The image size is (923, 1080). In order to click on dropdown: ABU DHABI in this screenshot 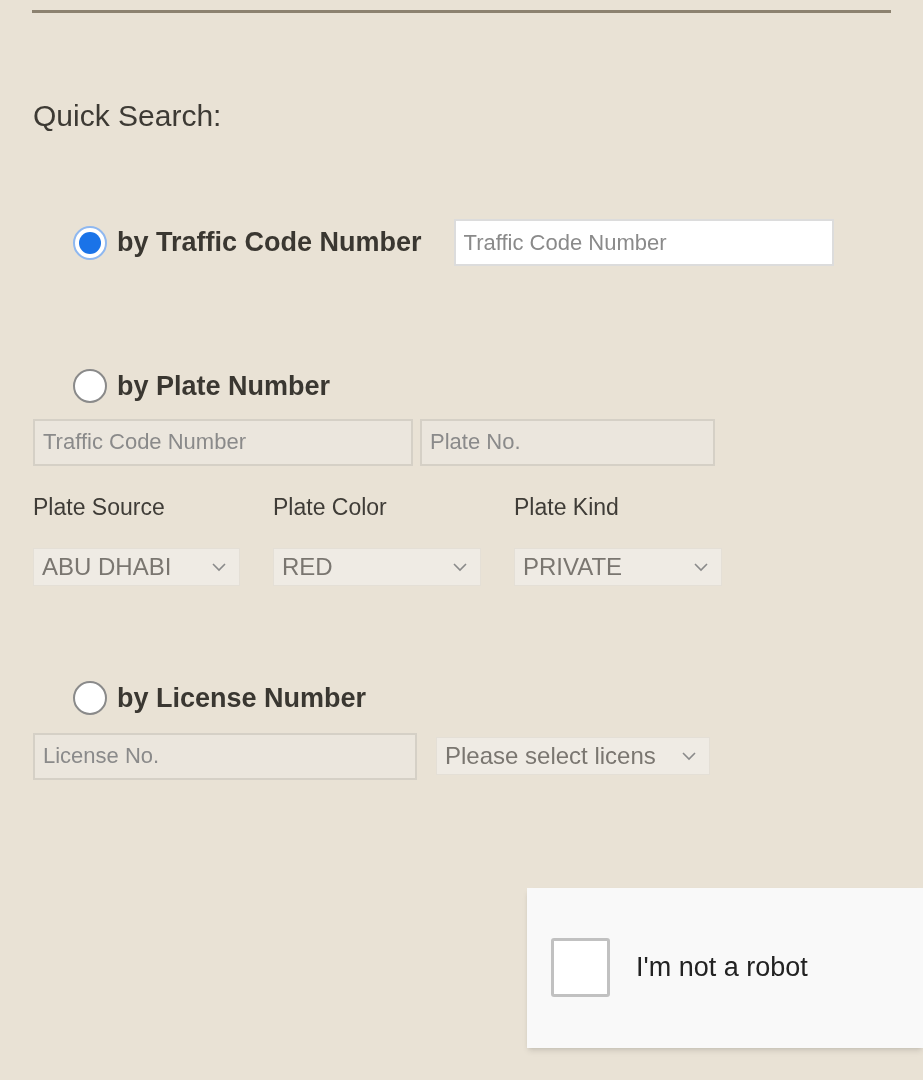, I will do `click(136, 567)`.